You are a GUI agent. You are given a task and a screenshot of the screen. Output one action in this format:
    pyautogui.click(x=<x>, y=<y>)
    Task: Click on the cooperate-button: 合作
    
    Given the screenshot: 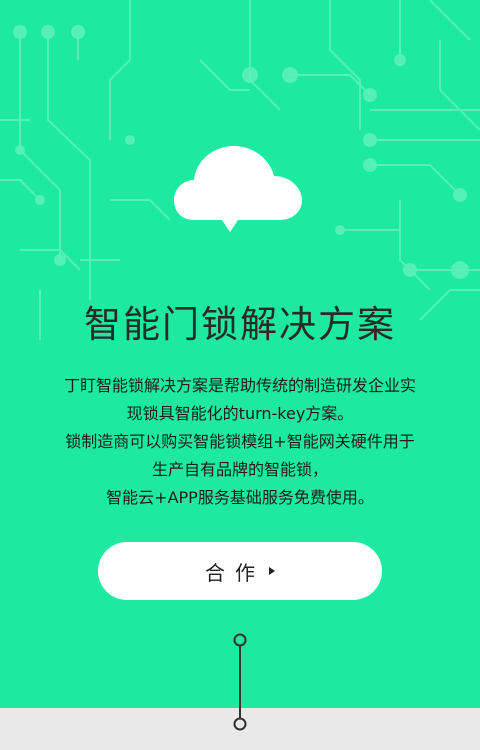 What is the action you would take?
    pyautogui.click(x=240, y=571)
    